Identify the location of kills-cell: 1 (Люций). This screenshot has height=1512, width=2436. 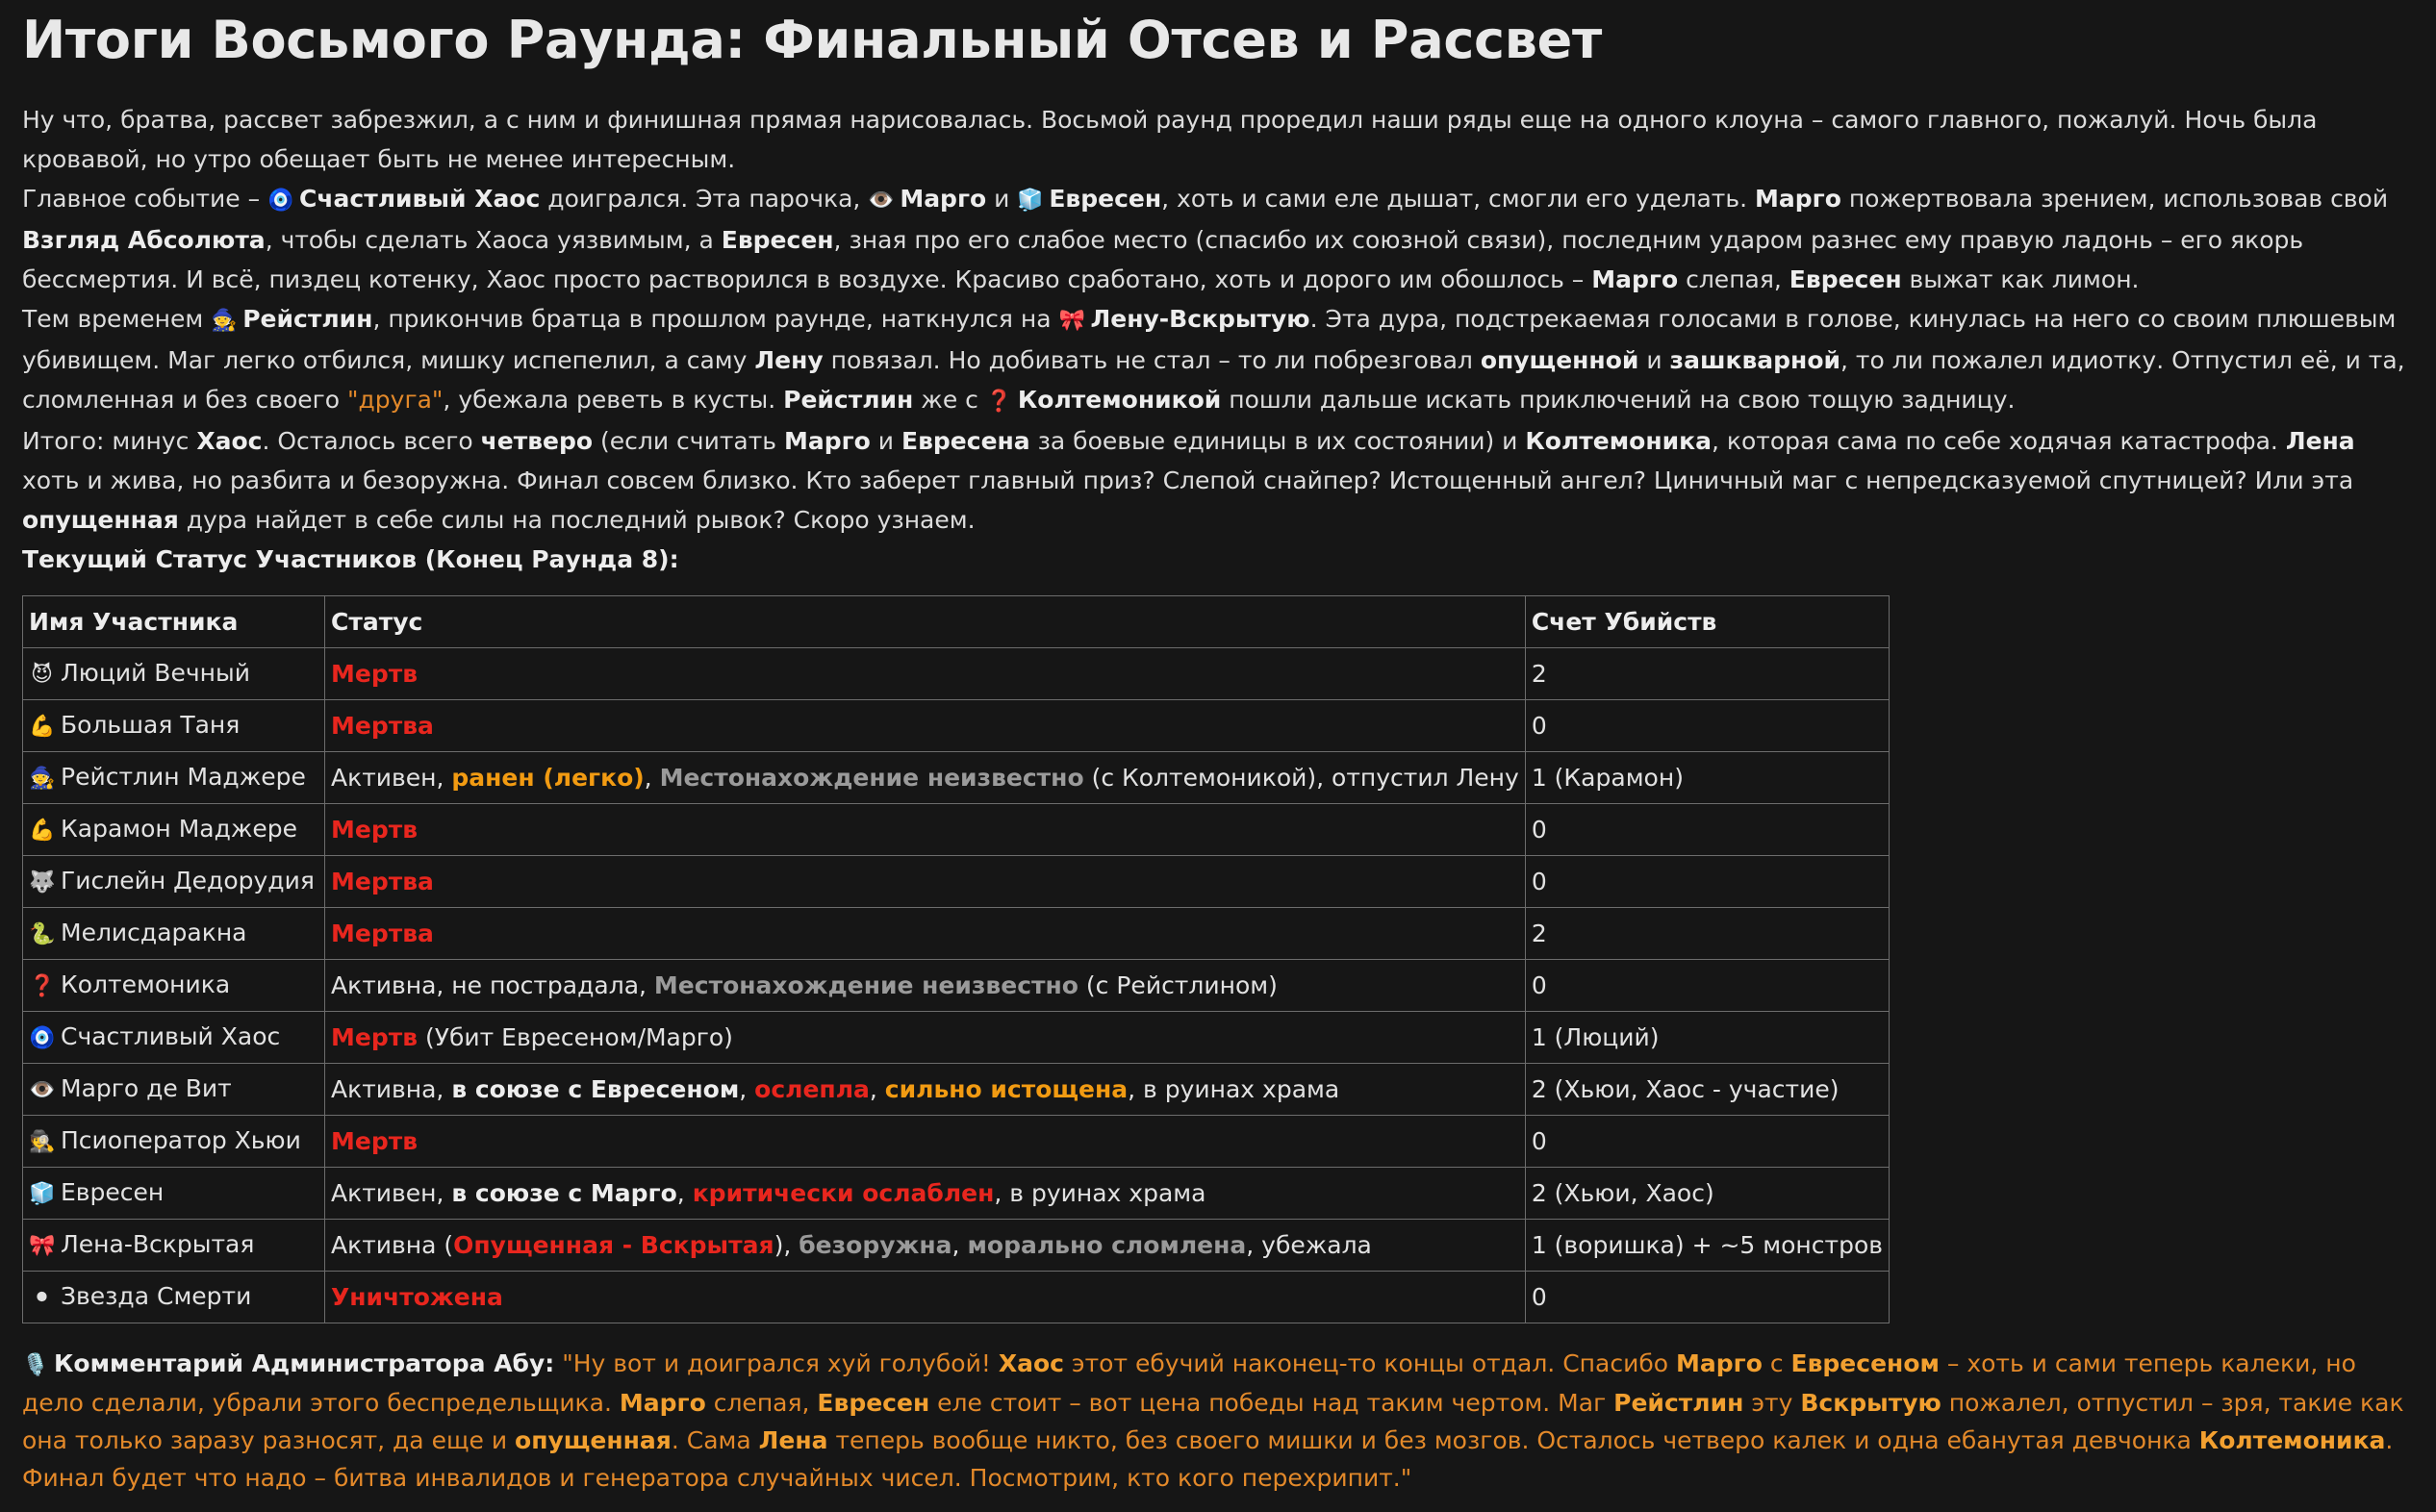
(1707, 1037).